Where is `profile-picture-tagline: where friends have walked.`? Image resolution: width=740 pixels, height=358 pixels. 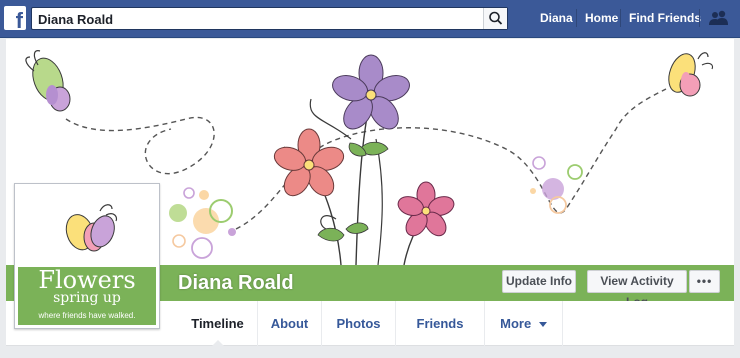
profile-picture-tagline: where friends have walked. is located at coordinates (87, 315).